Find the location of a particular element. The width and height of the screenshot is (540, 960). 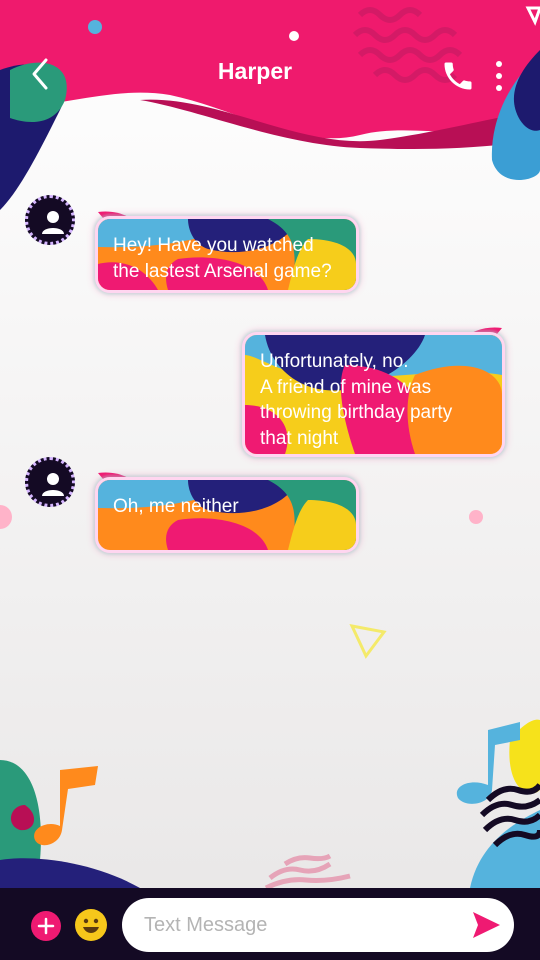

send-button is located at coordinates (486, 925).